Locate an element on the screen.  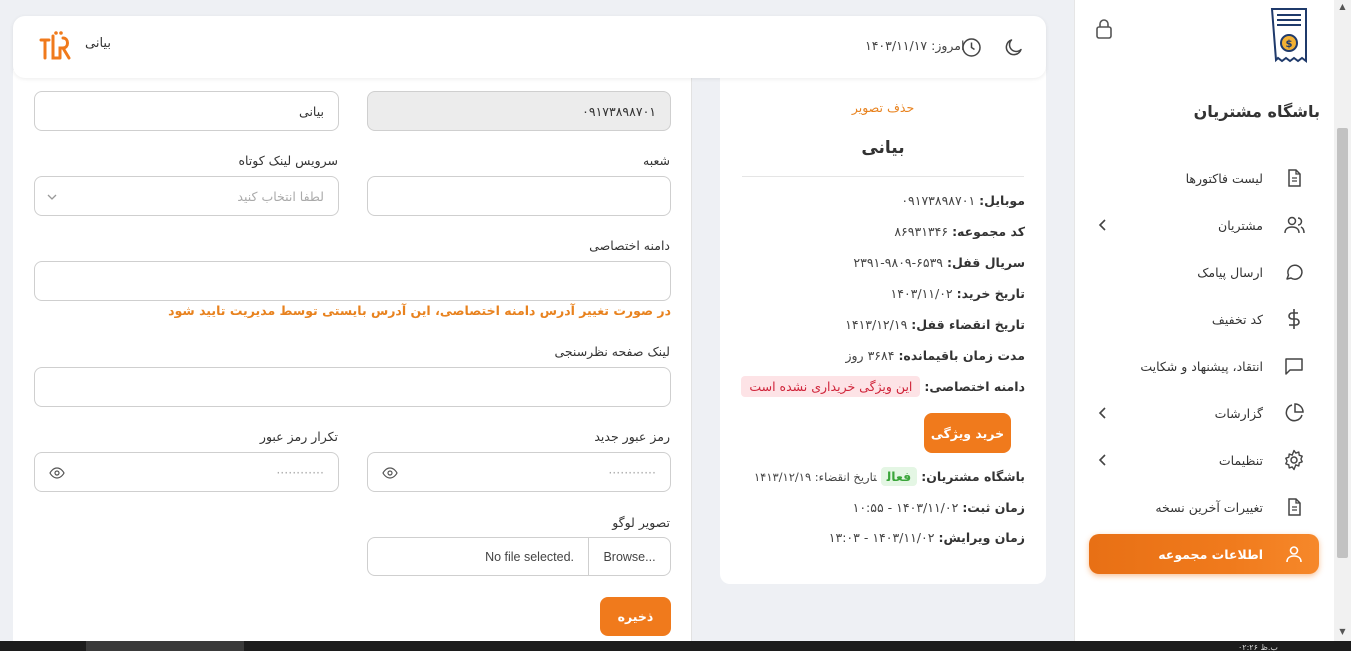
info-key: زمان ویرایش: is located at coordinates (981, 537).